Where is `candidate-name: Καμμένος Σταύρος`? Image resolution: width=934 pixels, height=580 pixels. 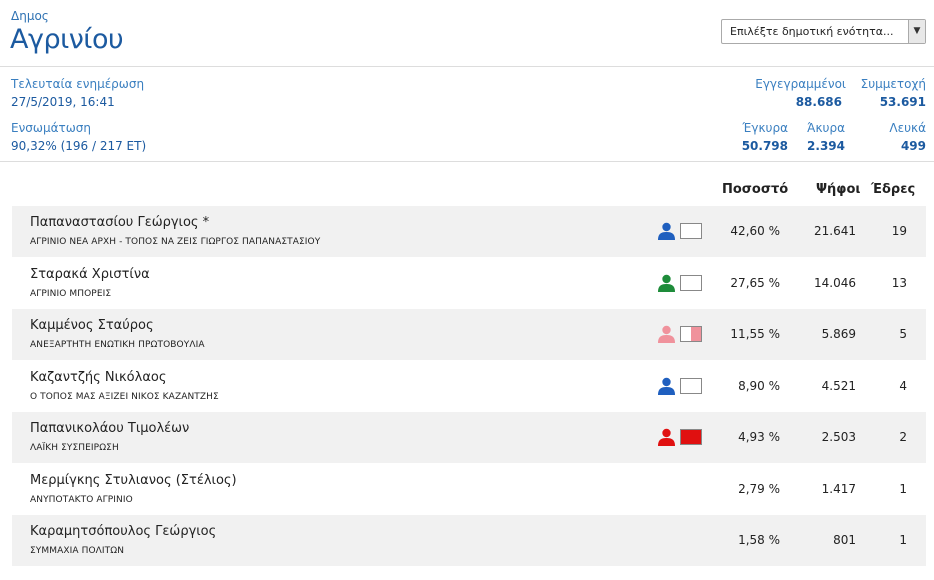
candidate-name: Καμμένος Σταύρος is located at coordinates (92, 325).